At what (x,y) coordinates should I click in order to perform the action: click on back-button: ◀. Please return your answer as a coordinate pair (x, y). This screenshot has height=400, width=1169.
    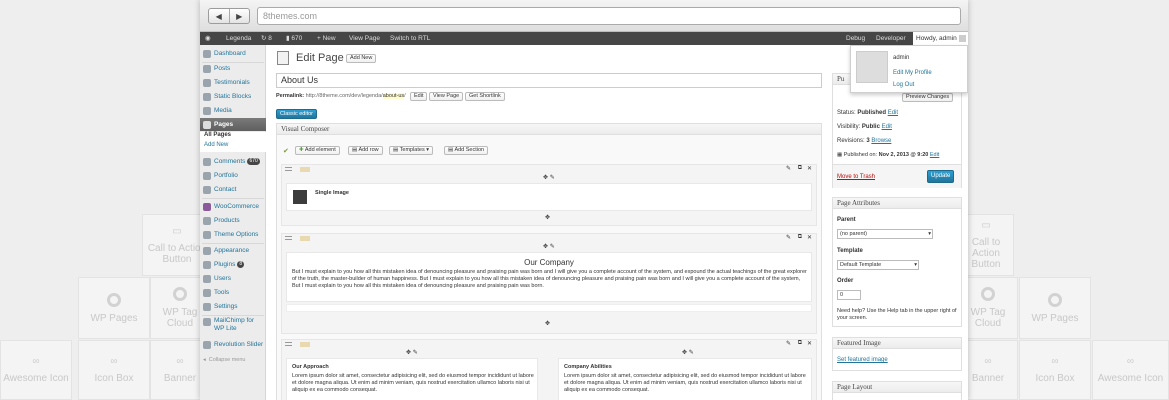
    Looking at the image, I should click on (219, 16).